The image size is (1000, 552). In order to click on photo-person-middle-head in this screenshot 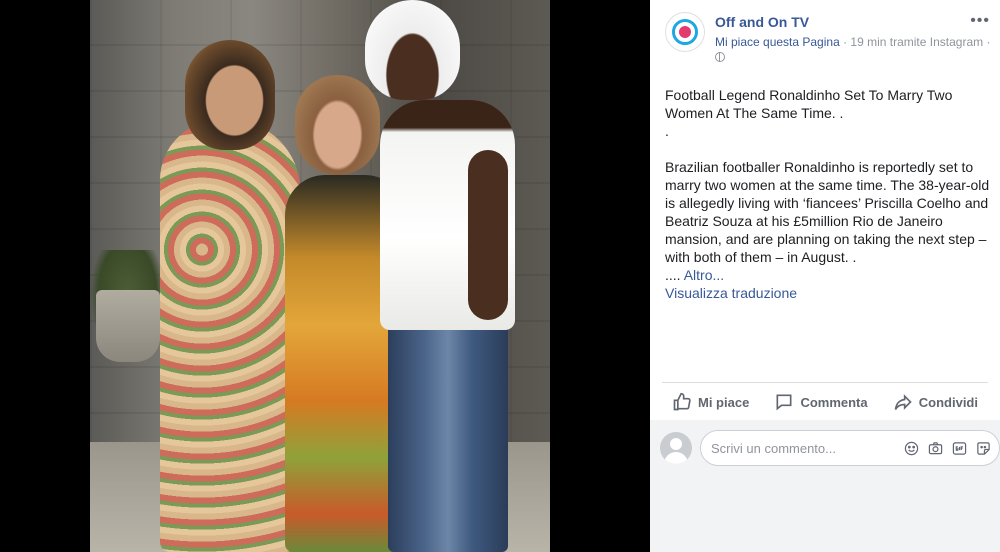, I will do `click(337, 125)`.